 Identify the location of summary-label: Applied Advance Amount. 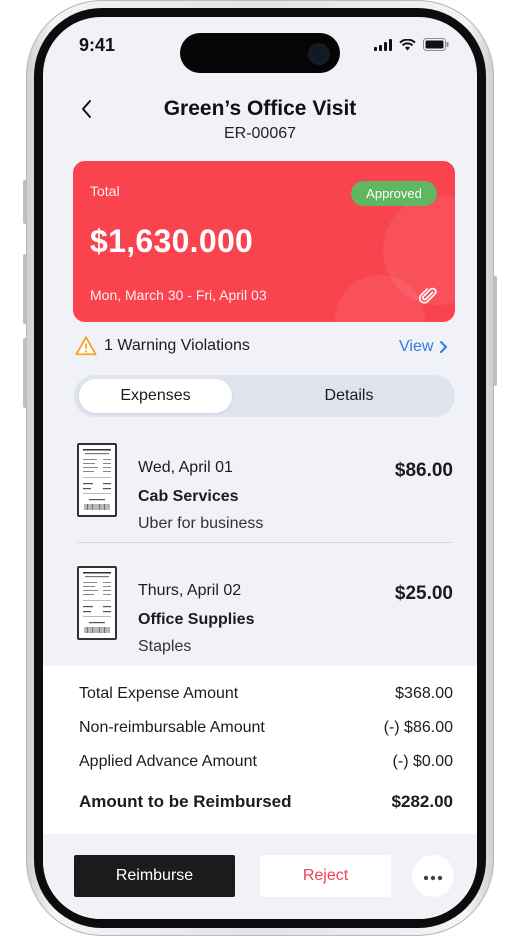
(168, 761).